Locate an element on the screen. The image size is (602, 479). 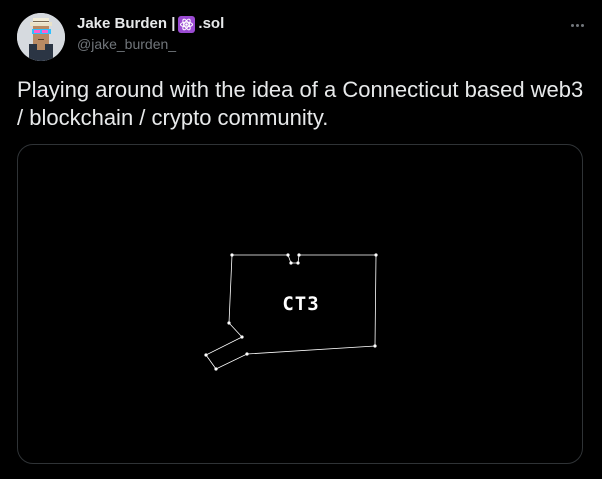
author-name-text: Jake Burden | is located at coordinates (126, 23).